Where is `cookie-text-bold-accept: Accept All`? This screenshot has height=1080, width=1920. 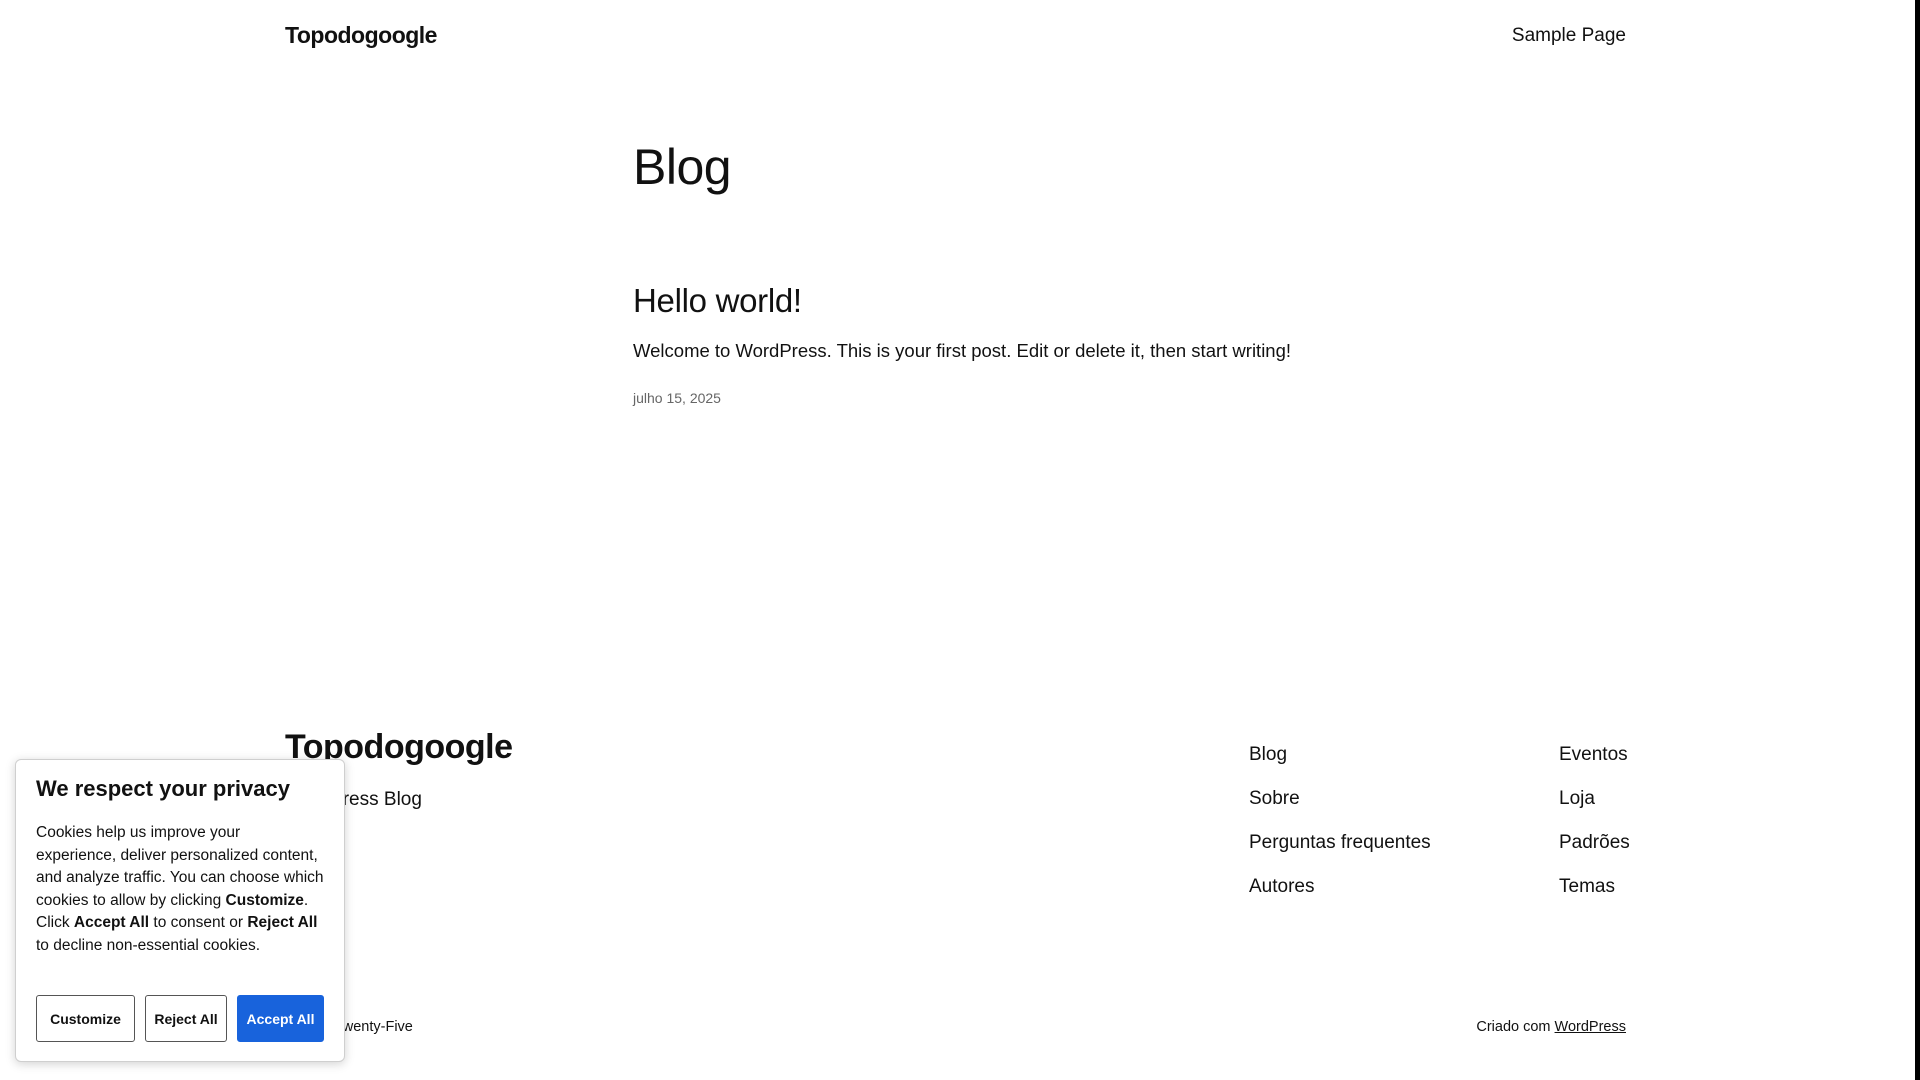 cookie-text-bold-accept: Accept All is located at coordinates (111, 922).